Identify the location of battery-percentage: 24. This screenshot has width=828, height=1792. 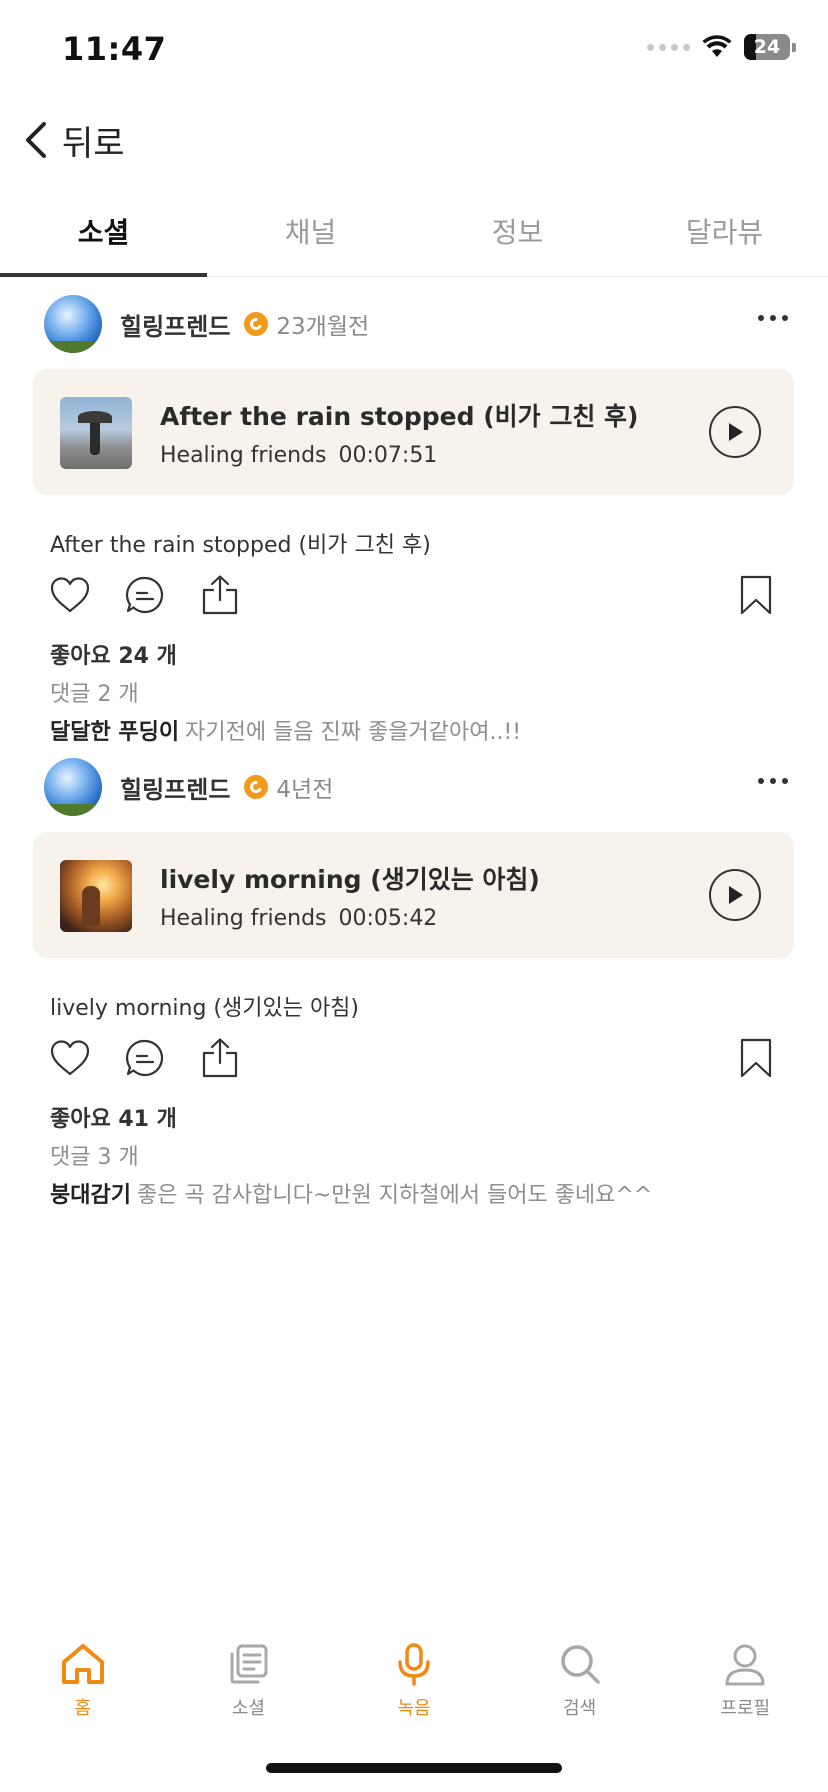
(767, 47).